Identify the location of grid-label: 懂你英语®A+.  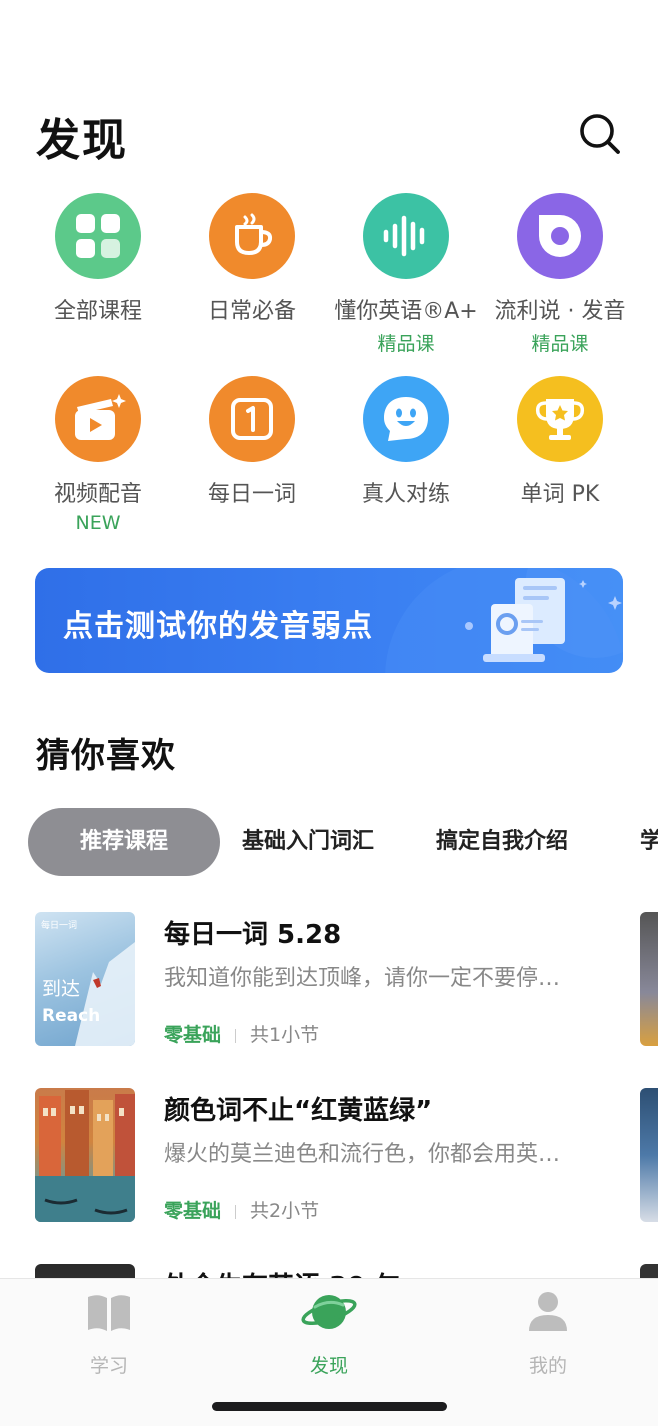
(406, 311).